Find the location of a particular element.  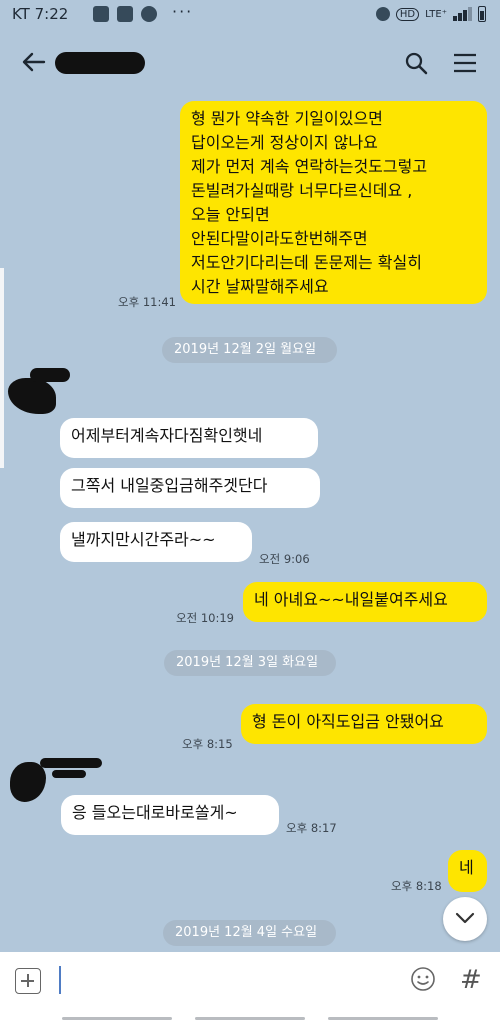

message-input-bar: # is located at coordinates (250, 981).